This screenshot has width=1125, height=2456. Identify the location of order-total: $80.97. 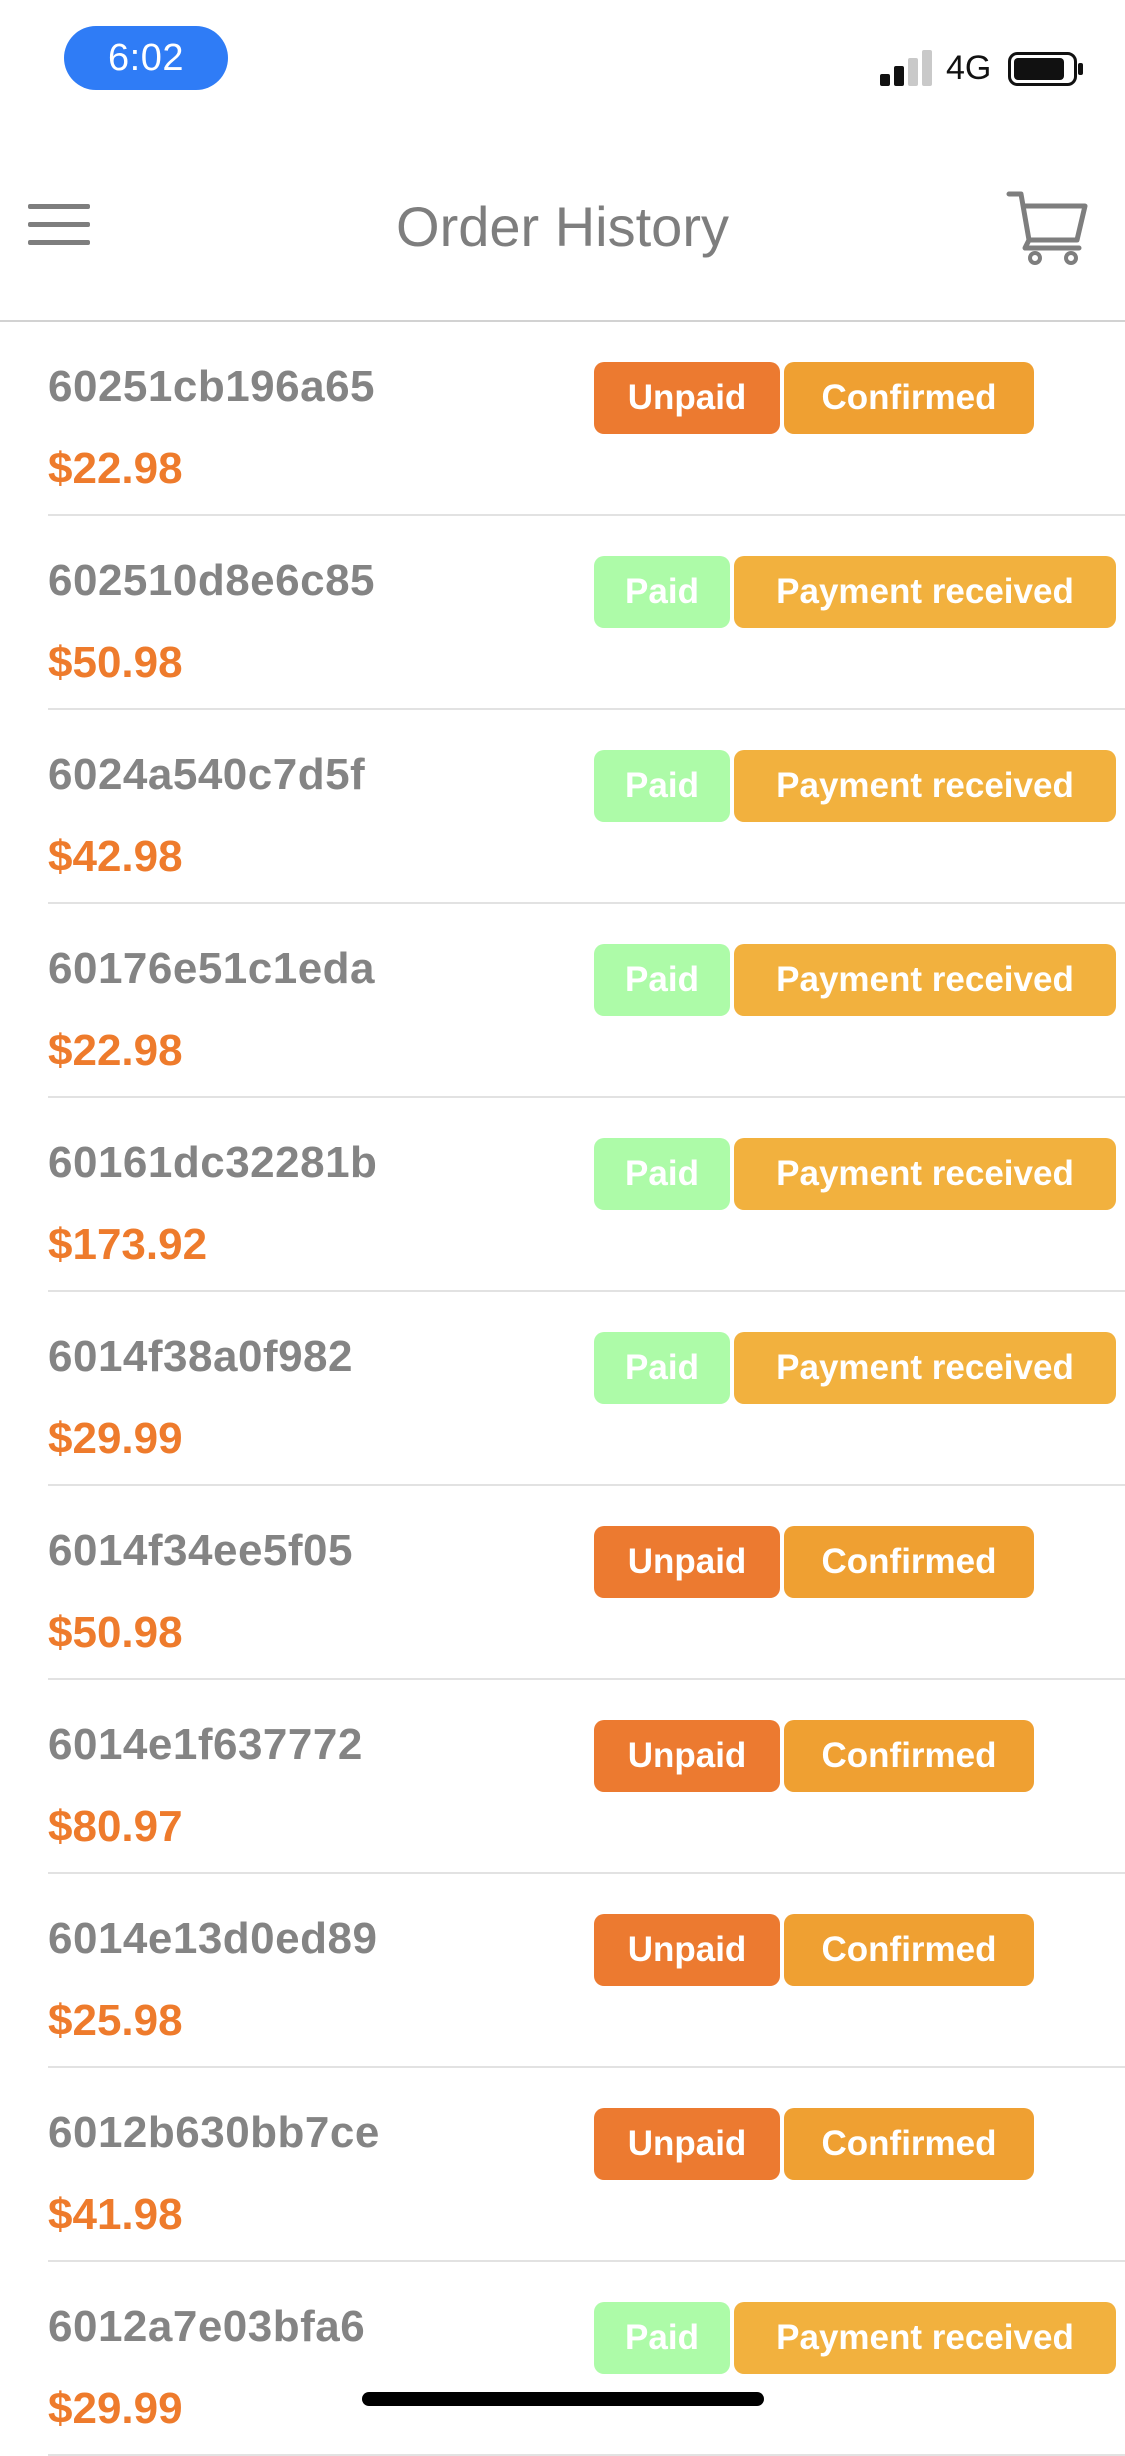
(115, 1826).